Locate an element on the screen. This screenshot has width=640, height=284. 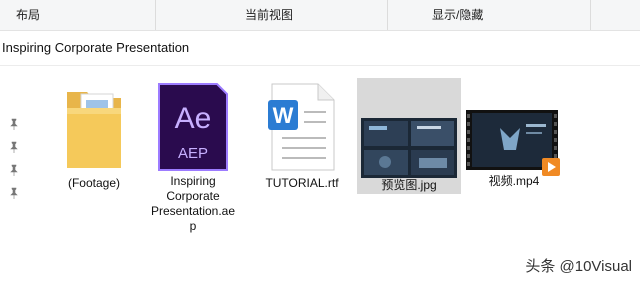
file-name-line: Inspiring is located at coordinates (193, 181).